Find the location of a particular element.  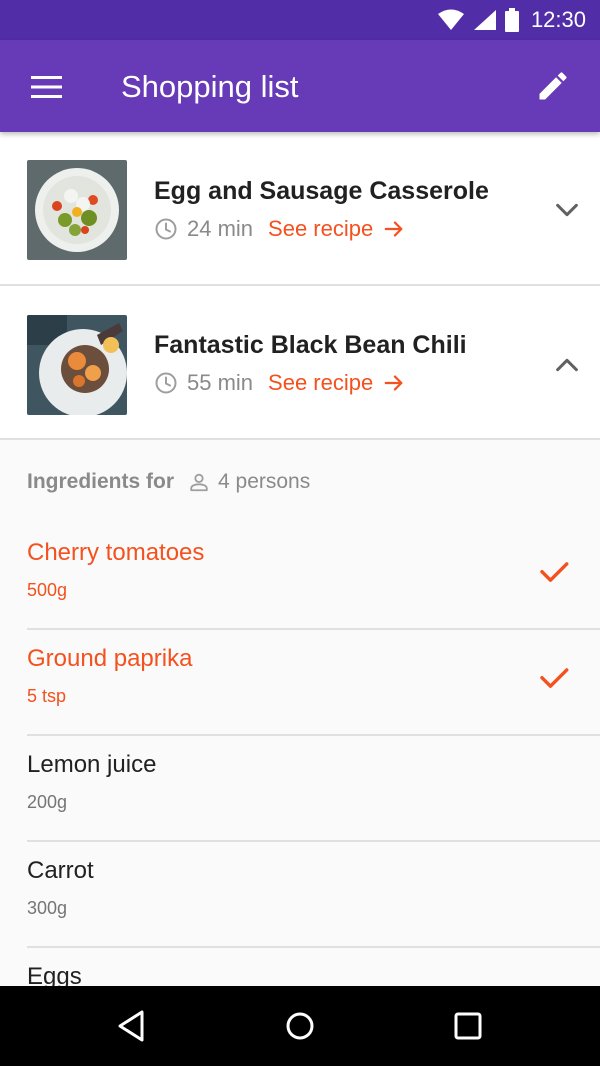

status-icons: 12:30 is located at coordinates (511, 20).